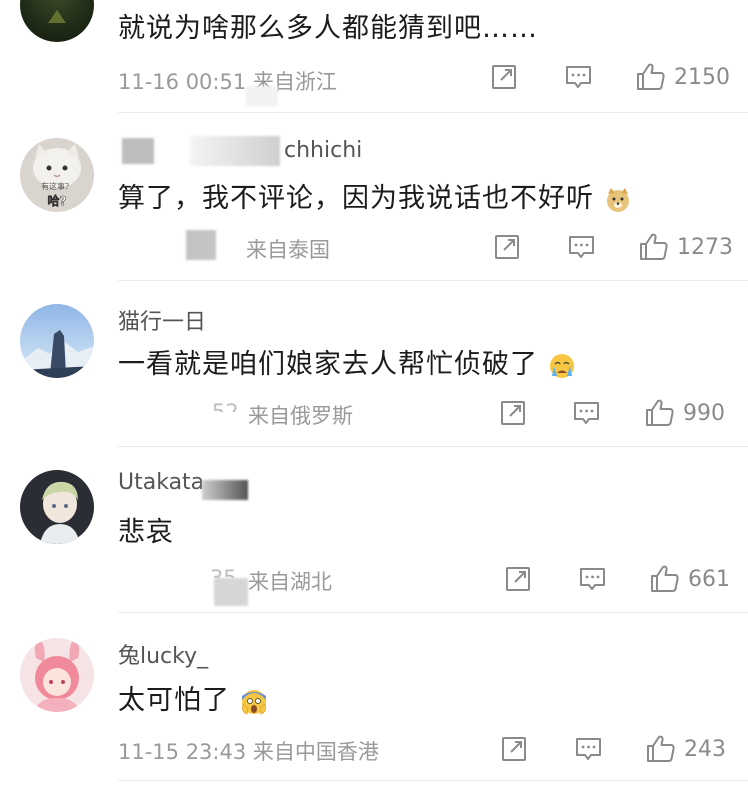  I want to click on comment-meta: 来自泰国, so click(288, 250).